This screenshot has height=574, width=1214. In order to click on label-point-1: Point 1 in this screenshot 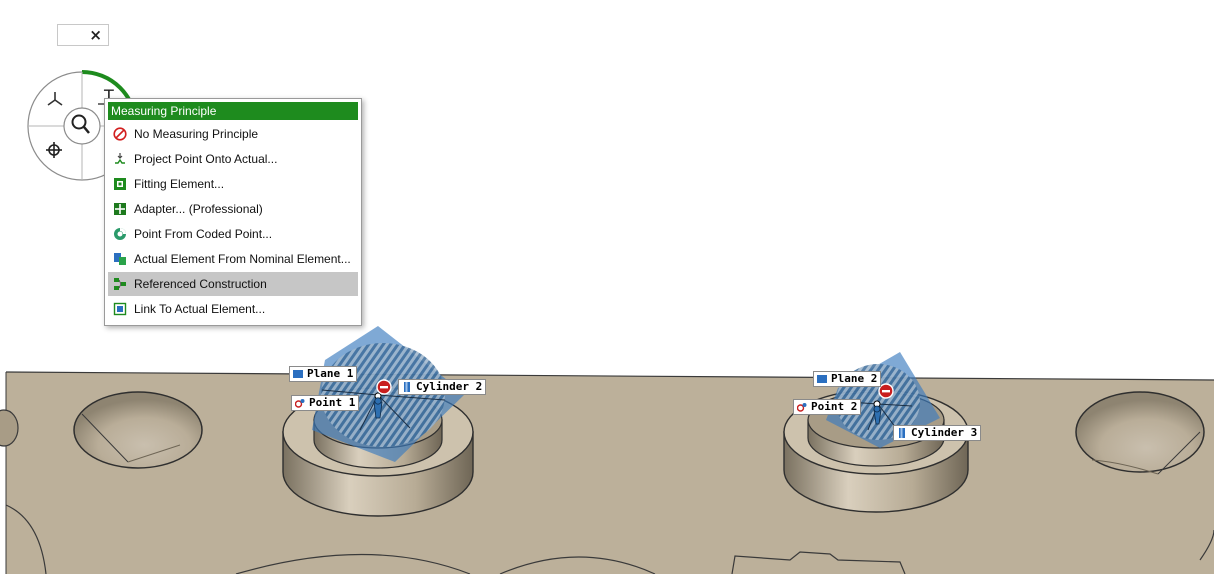, I will do `click(325, 403)`.